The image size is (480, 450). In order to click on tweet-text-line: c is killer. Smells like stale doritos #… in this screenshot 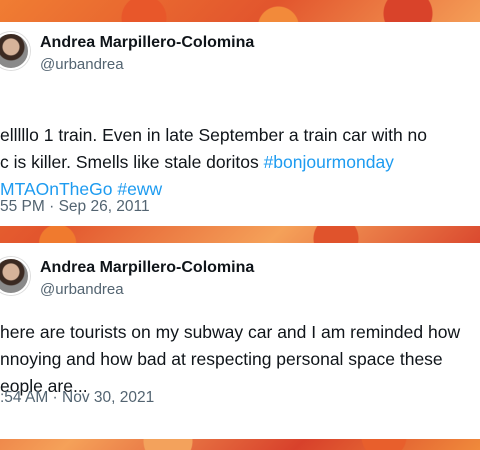, I will do `click(240, 162)`.